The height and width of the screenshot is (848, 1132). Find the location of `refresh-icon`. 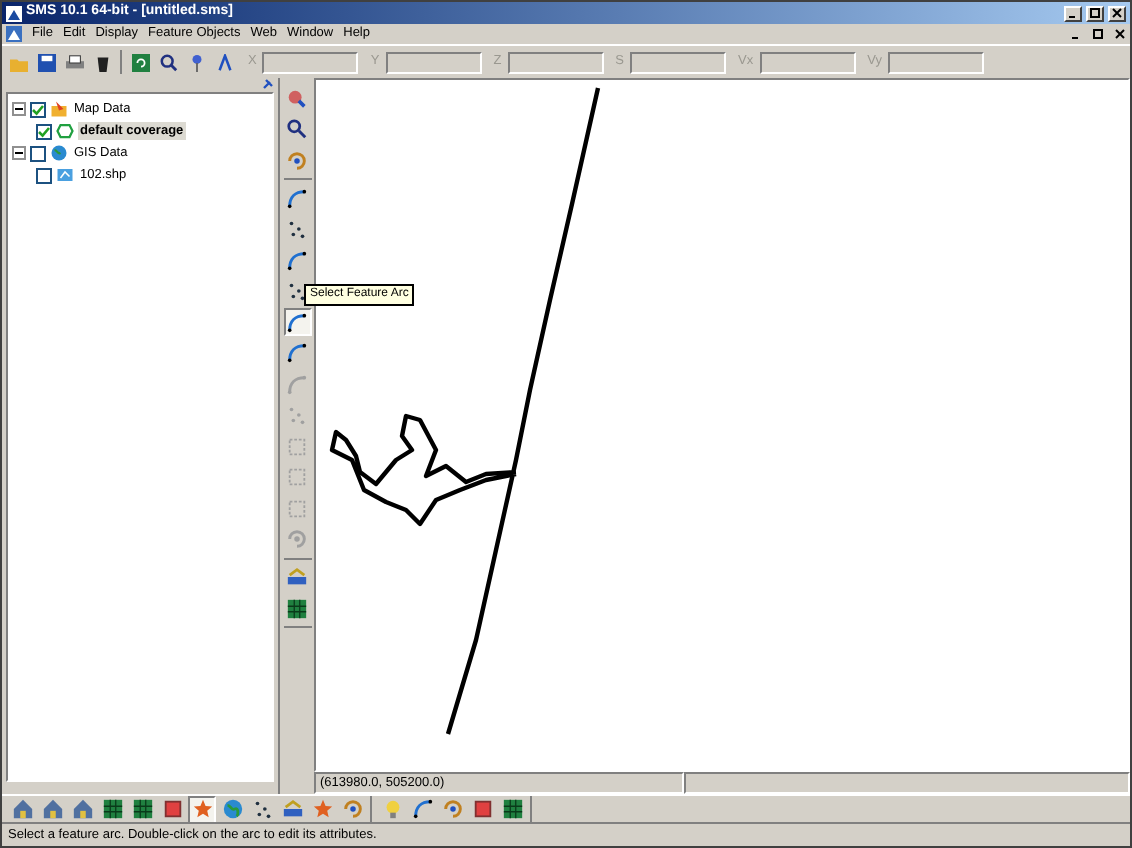

refresh-icon is located at coordinates (140, 62).